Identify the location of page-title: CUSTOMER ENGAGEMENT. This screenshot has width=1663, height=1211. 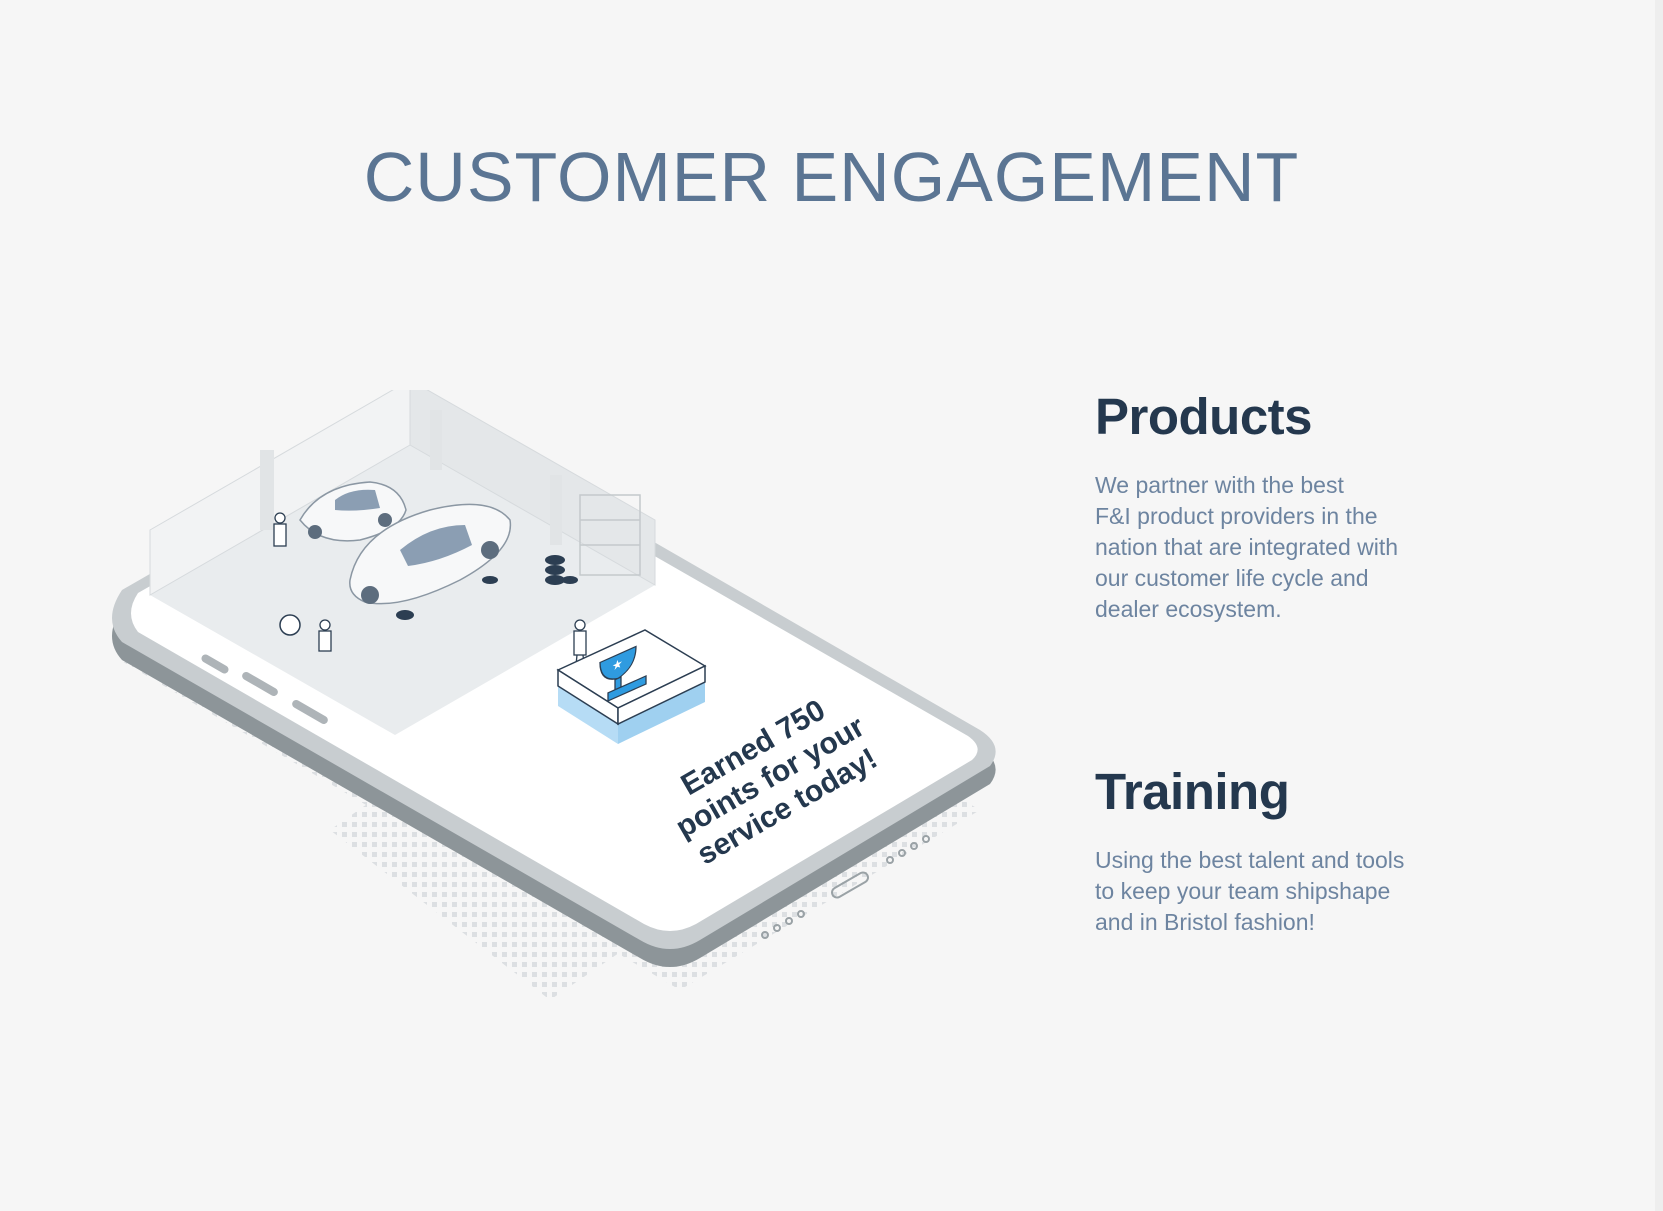
(831, 177).